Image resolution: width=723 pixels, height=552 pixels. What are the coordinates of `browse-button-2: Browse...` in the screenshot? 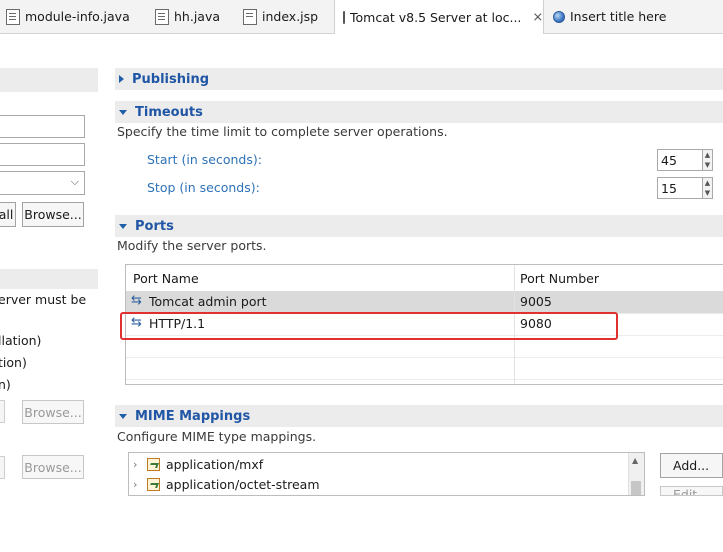 It's located at (53, 412).